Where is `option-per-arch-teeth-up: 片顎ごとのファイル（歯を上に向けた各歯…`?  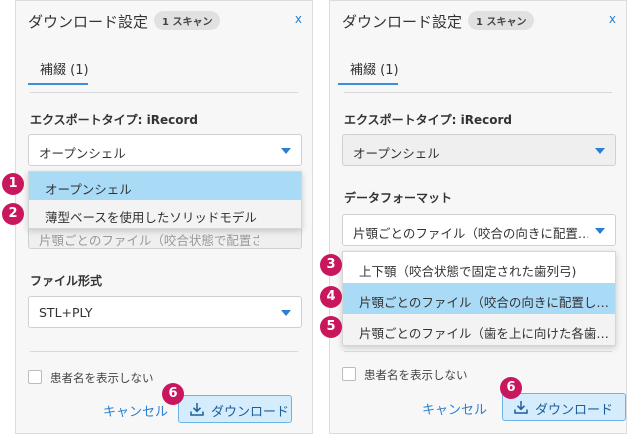 option-per-arch-teeth-up: 片顎ごとのファイル（歯を上に向けた各歯… is located at coordinates (479, 329).